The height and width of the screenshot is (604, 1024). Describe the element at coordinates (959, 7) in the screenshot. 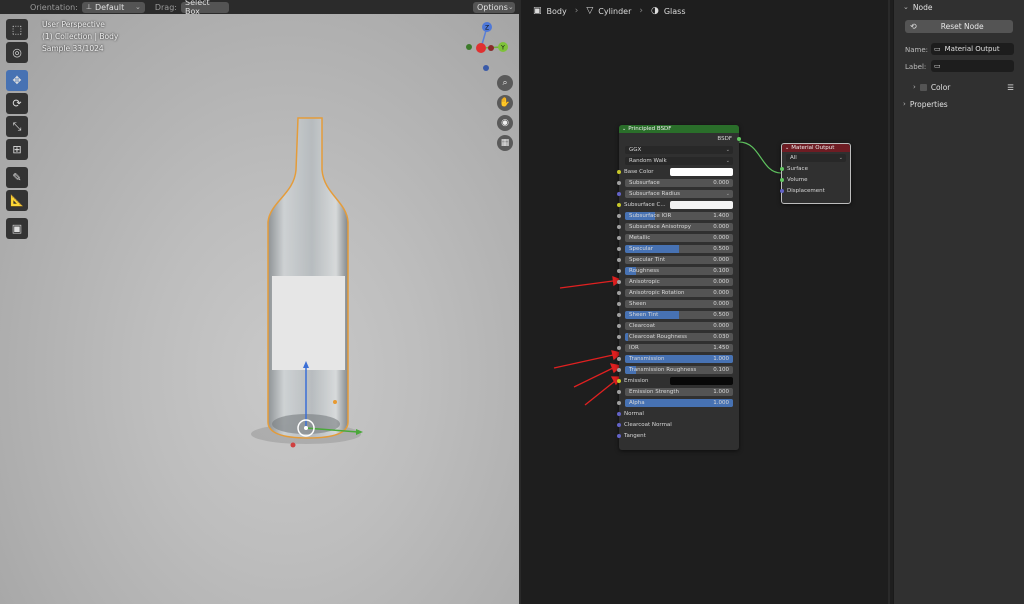

I see `node-section-header: ⌄ Node` at that location.